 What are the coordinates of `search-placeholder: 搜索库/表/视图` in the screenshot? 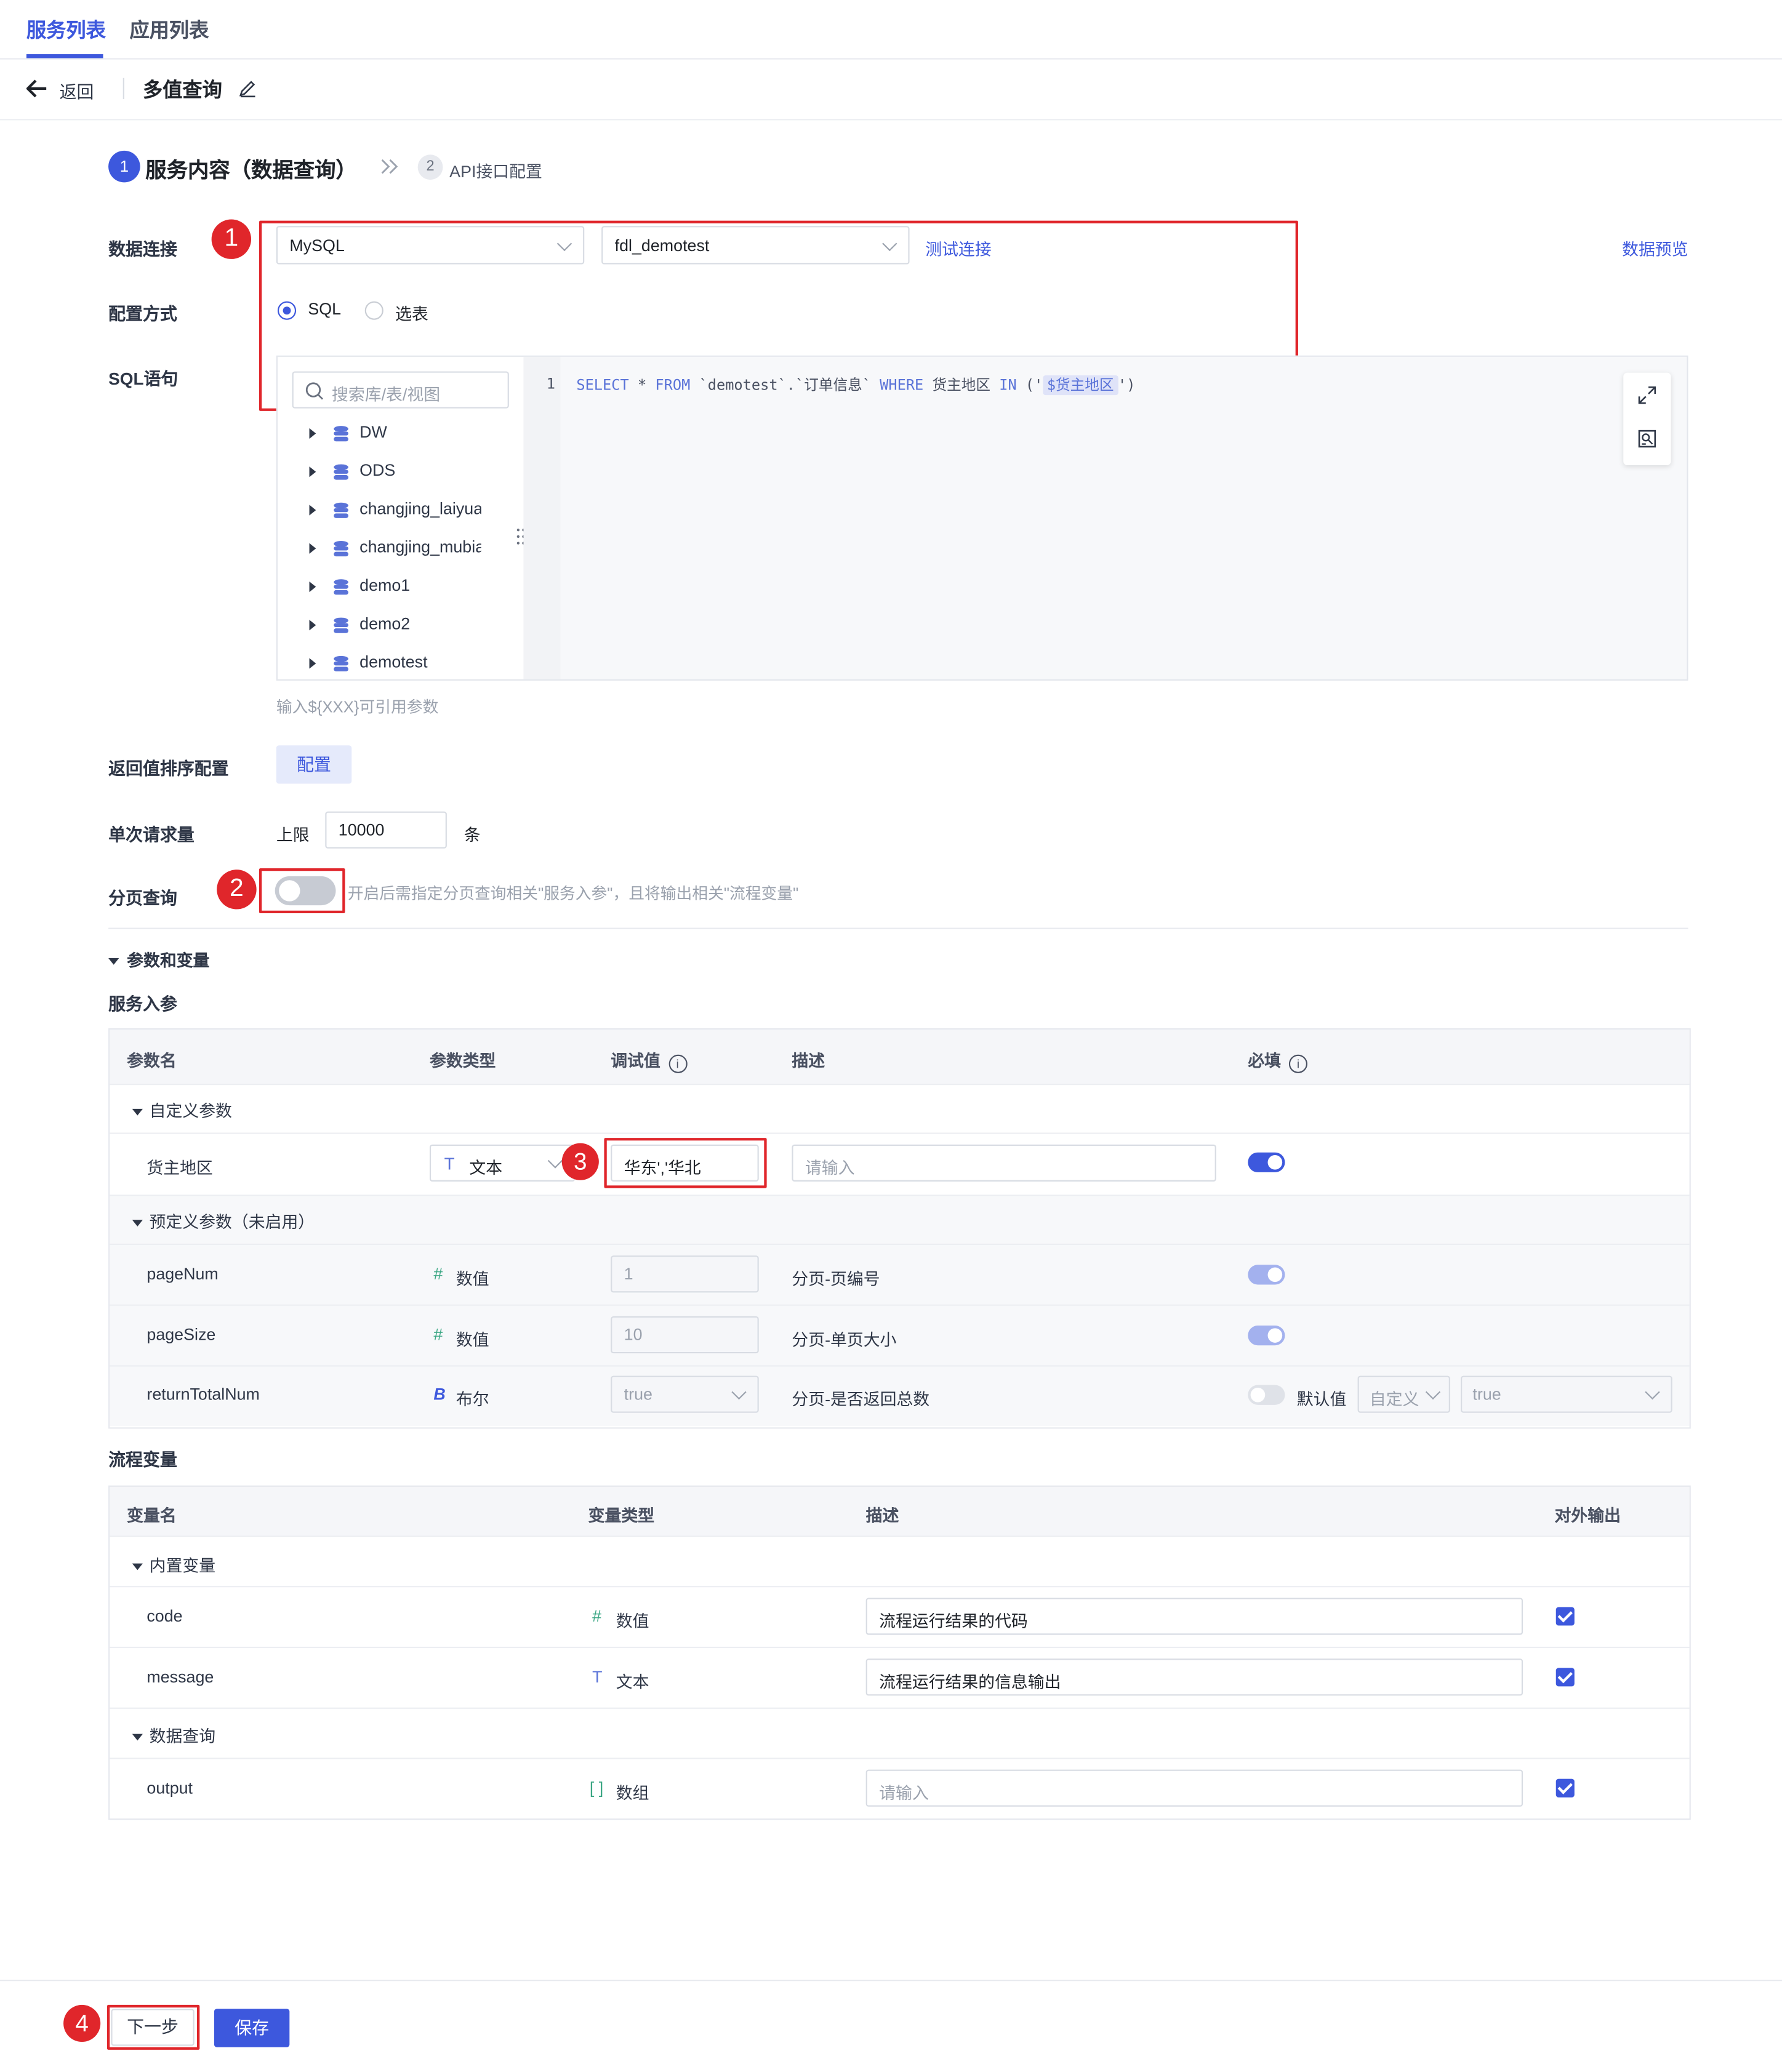 It's located at (386, 395).